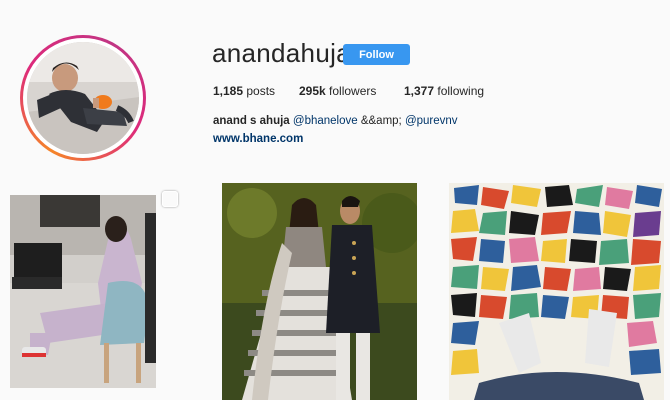 The width and height of the screenshot is (670, 400). Describe the element at coordinates (376, 54) in the screenshot. I see `follow-button: Follow` at that location.